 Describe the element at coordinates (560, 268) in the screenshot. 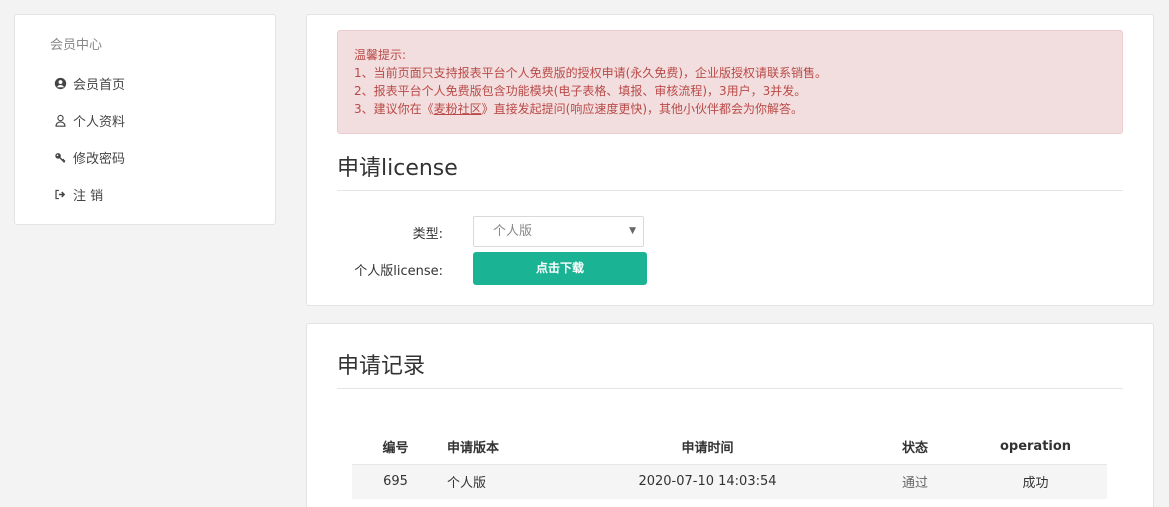

I see `download-button: 点击下载` at that location.